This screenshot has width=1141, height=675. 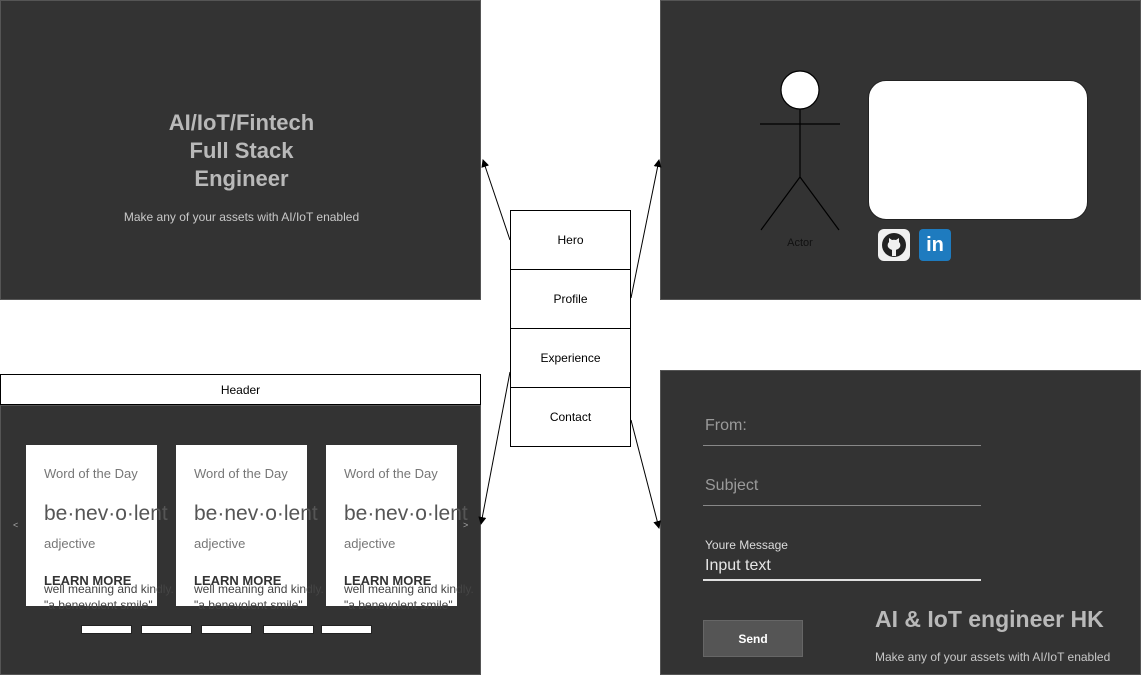 I want to click on connector-layer, so click(x=570, y=344).